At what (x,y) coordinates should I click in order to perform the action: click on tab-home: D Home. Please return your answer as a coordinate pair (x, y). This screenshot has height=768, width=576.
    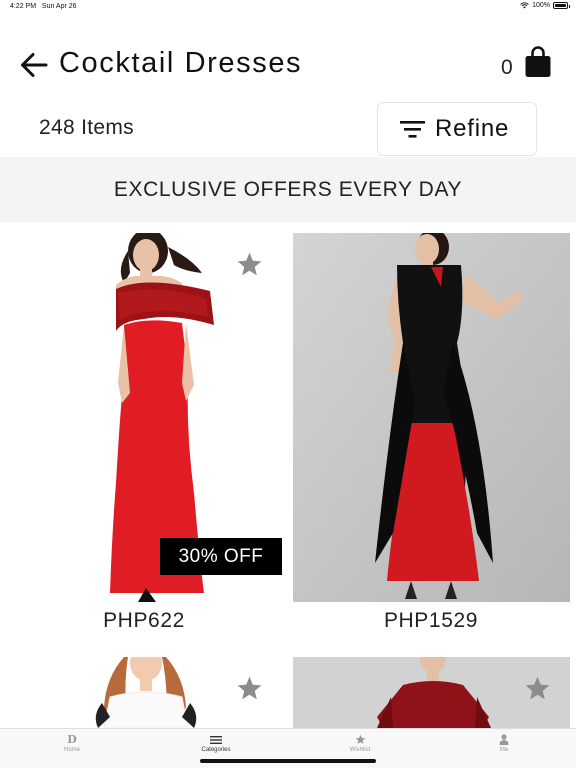
    Looking at the image, I should click on (72, 743).